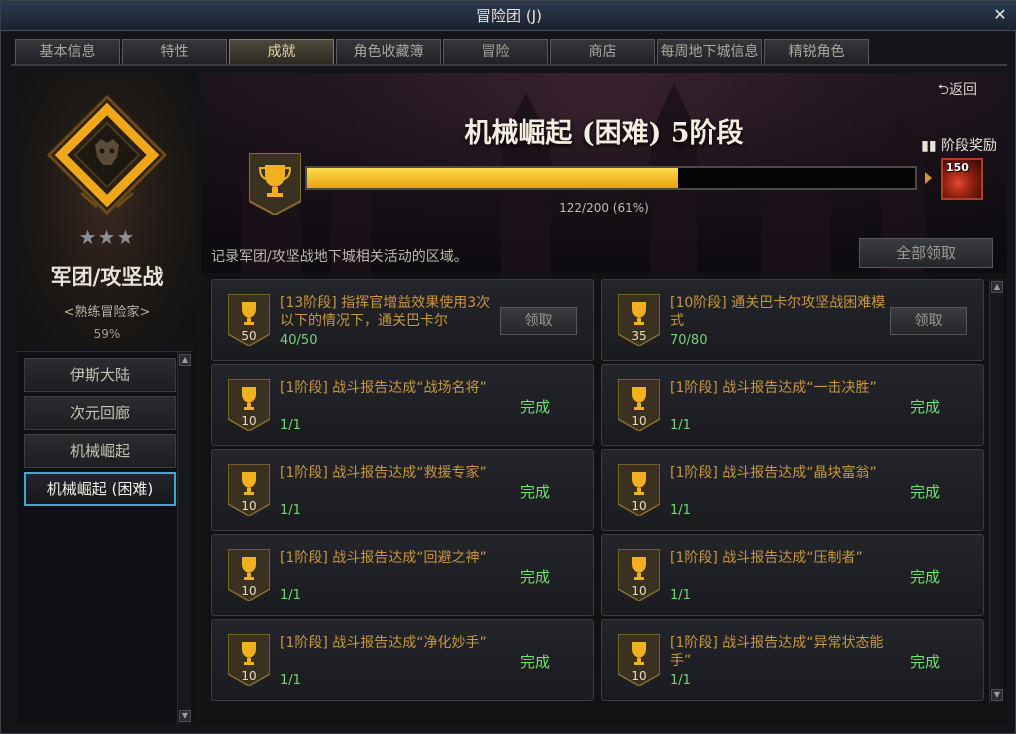  I want to click on achievement-card: 10 [1阶段] 战斗报告达成“压制者” 1/1 完成, so click(792, 575).